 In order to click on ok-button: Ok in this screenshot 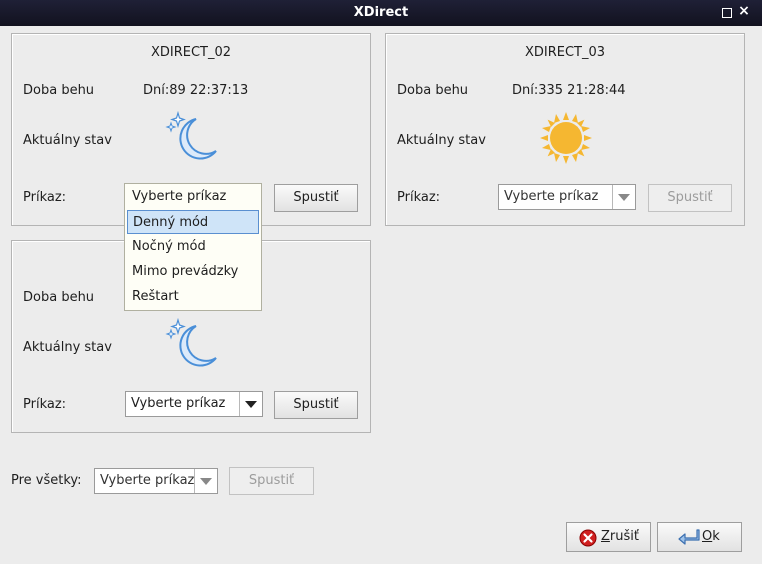, I will do `click(699, 537)`.